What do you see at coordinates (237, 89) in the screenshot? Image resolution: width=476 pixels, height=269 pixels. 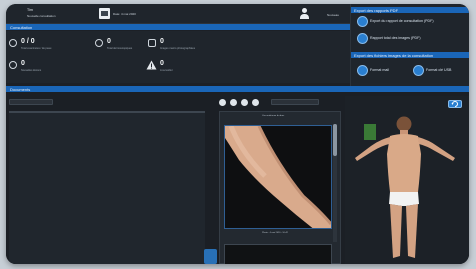 I see `documents-section-header: Documents` at bounding box center [237, 89].